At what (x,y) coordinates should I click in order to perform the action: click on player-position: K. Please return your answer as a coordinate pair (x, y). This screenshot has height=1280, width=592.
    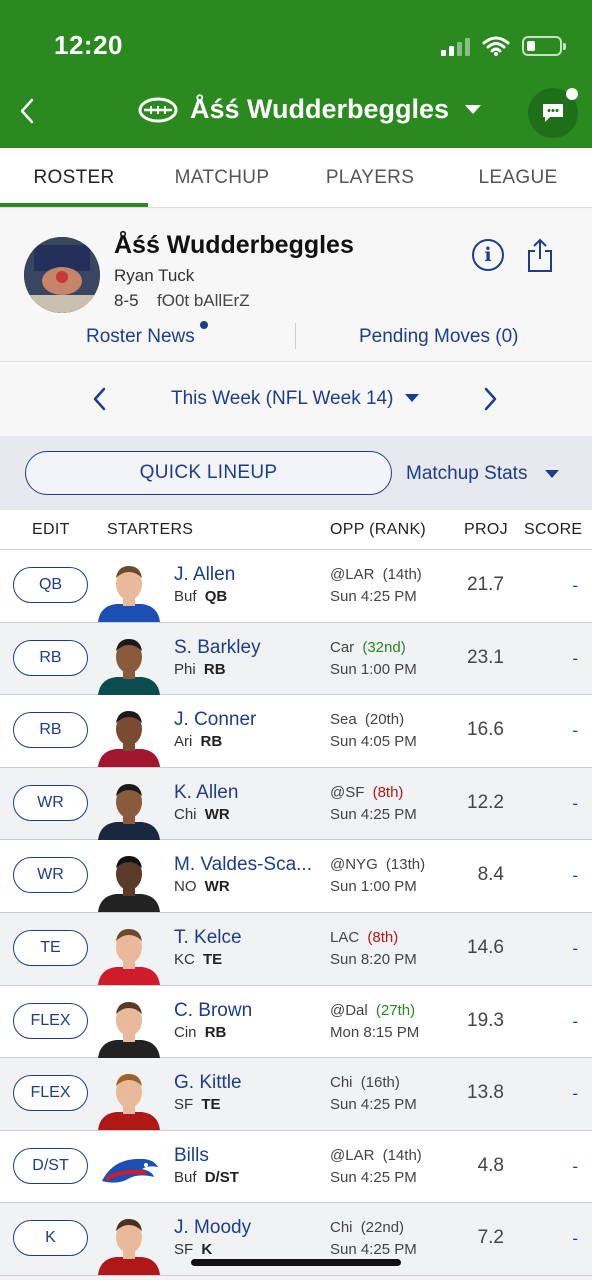
    Looking at the image, I should click on (207, 1250).